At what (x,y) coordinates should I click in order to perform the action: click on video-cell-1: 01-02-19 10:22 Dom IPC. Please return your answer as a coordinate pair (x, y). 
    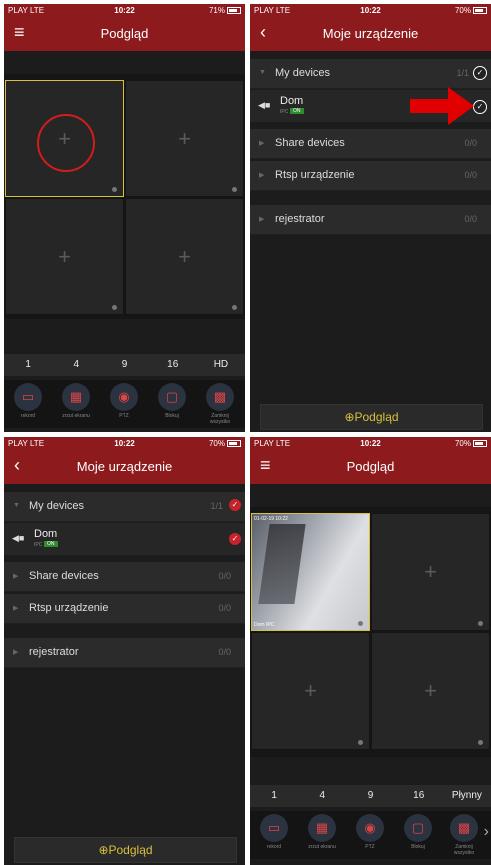
    Looking at the image, I should click on (310, 572).